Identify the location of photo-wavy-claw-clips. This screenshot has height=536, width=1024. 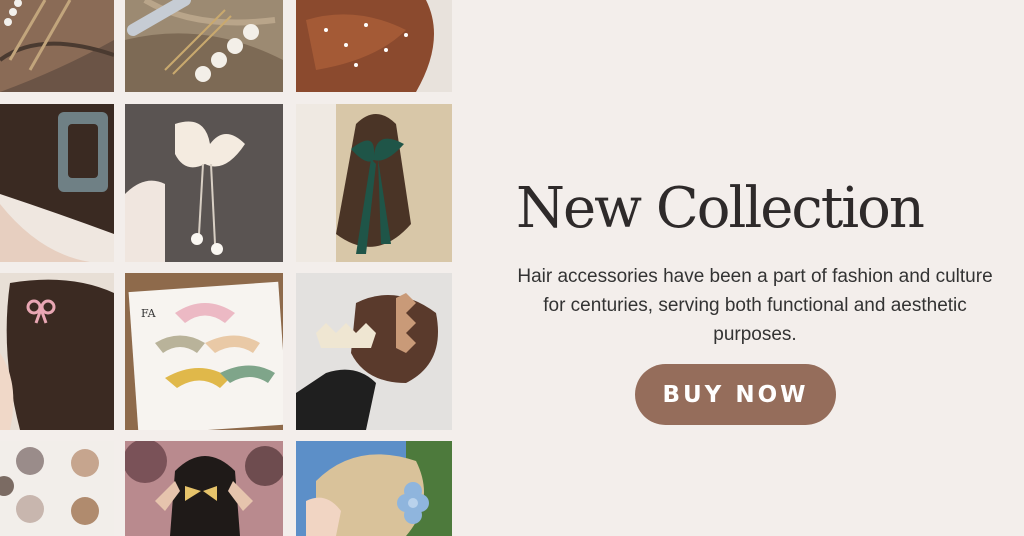
(374, 351).